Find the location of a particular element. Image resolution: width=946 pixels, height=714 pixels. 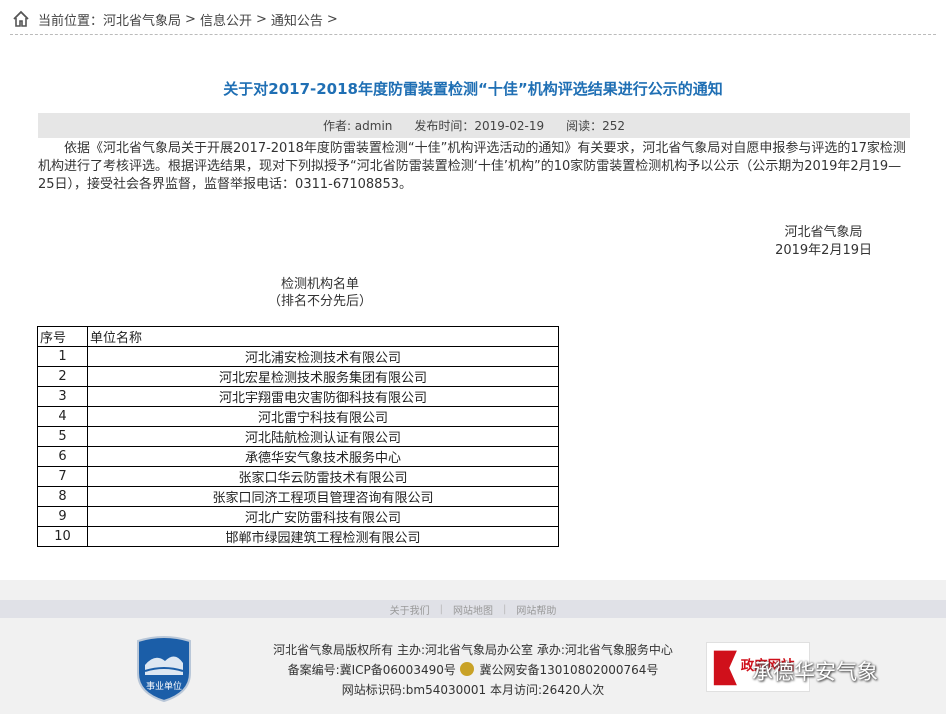

table-row: 6 承德华安气象技术服务中心 is located at coordinates (298, 456).